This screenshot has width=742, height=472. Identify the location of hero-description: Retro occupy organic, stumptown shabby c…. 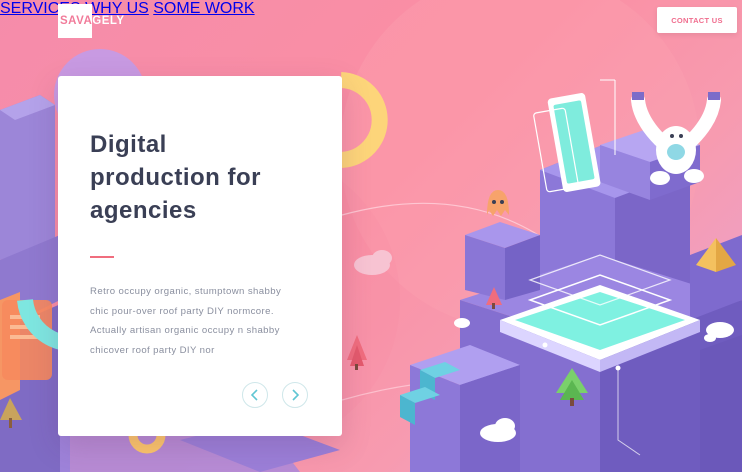
(205, 321).